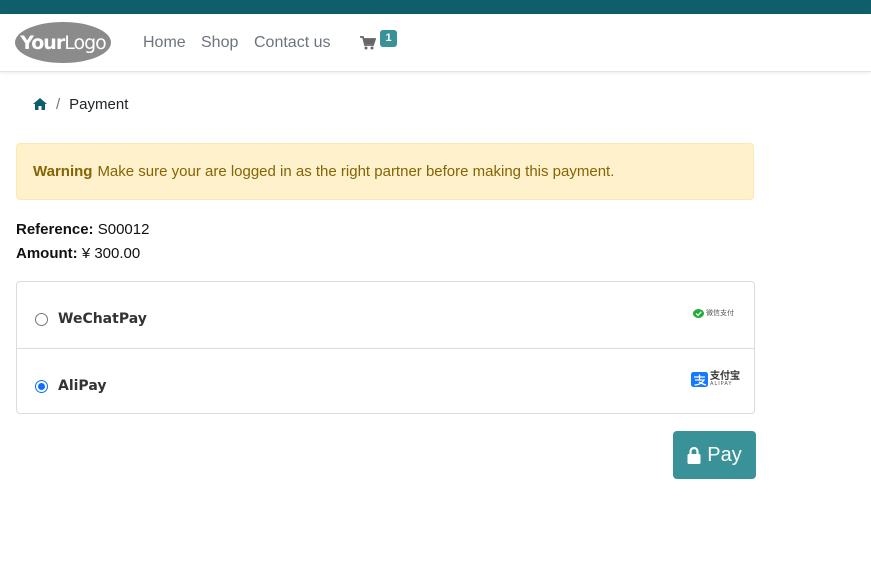 Image resolution: width=871 pixels, height=587 pixels. I want to click on wechat-icon, so click(698, 313).